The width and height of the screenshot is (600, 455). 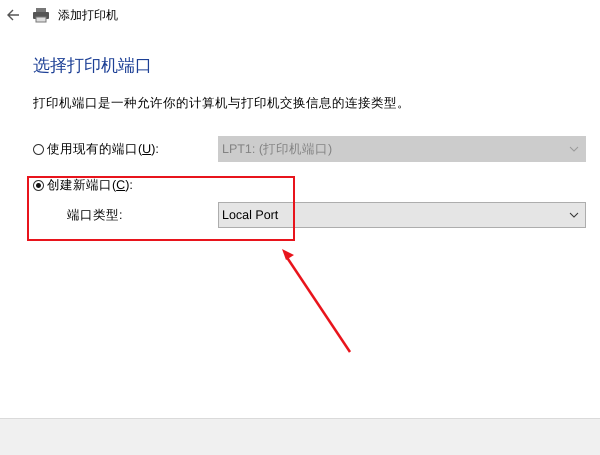 What do you see at coordinates (93, 66) in the screenshot?
I see `page-heading: 选择打印机端口` at bounding box center [93, 66].